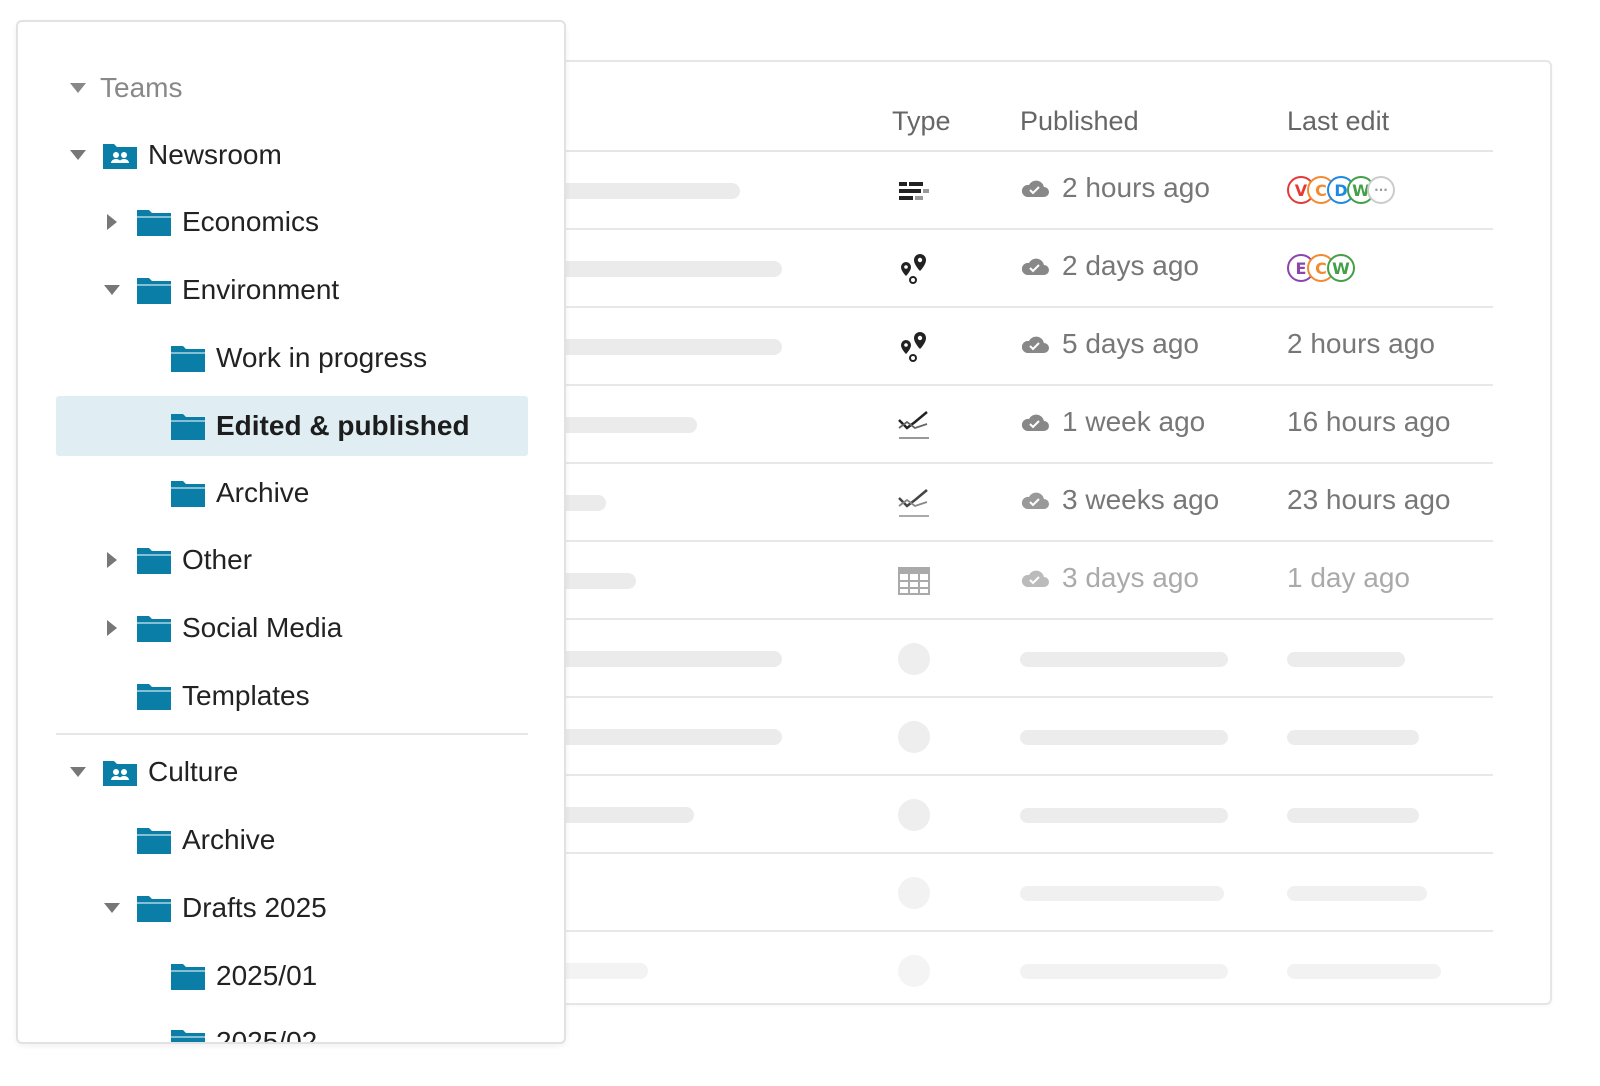 This screenshot has height=1086, width=1600. I want to click on published-cell: 3 days ago, so click(1109, 578).